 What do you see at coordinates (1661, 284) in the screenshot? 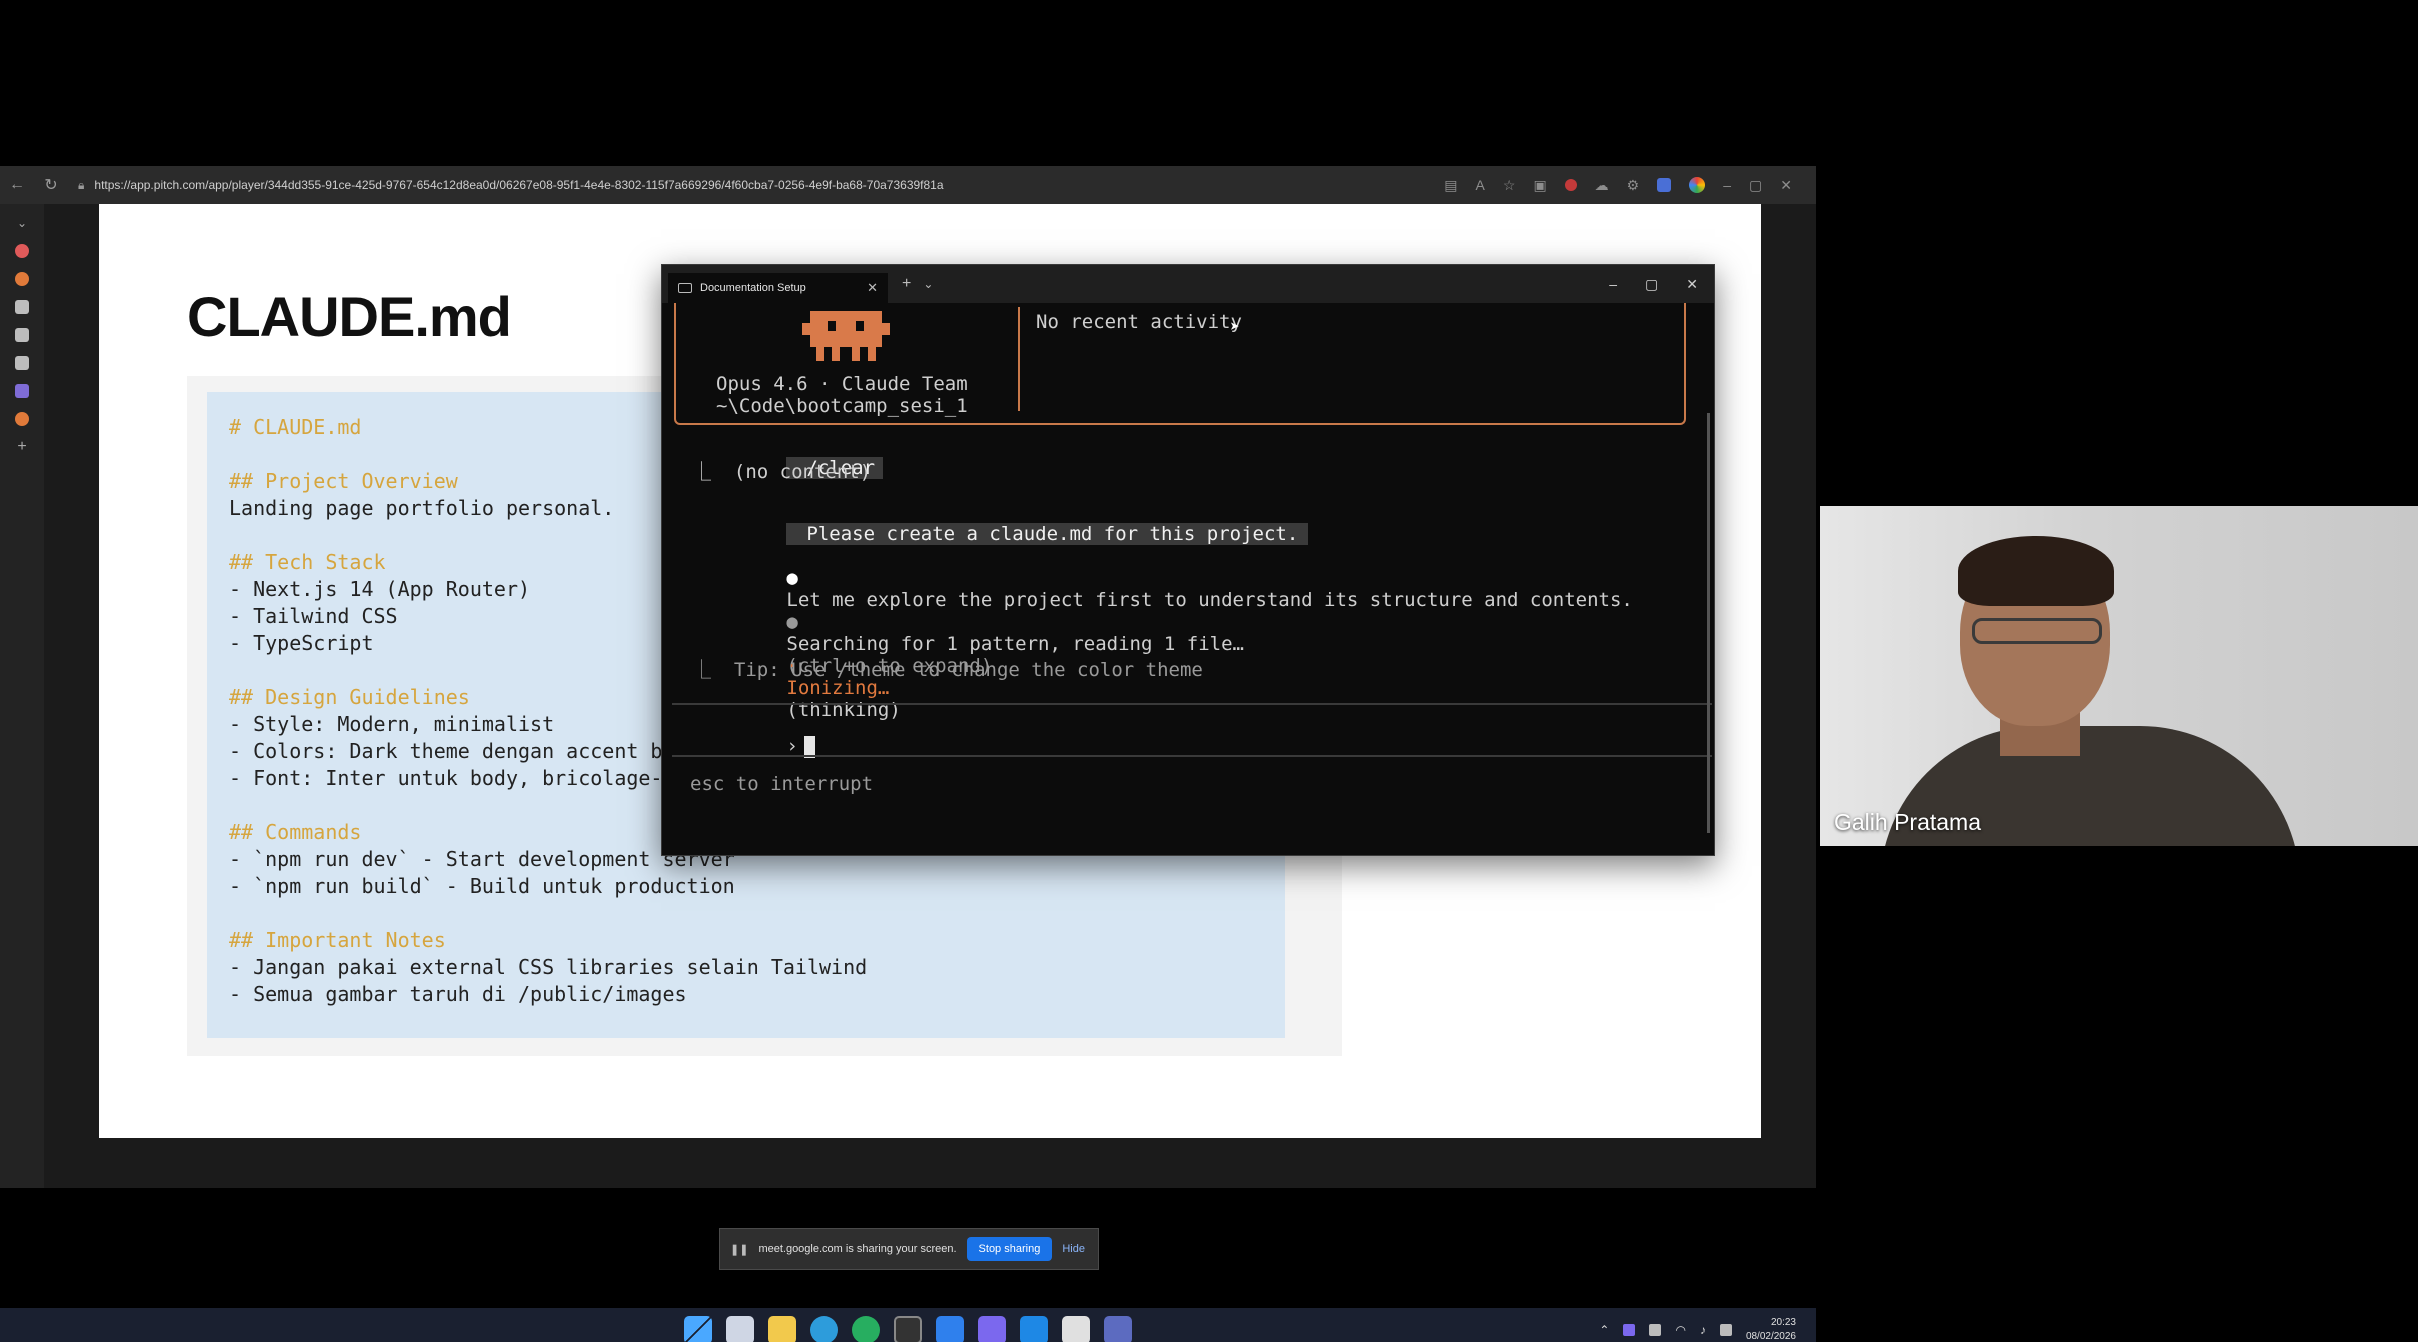
I see `window-controls: – ▢ ✕` at bounding box center [1661, 284].